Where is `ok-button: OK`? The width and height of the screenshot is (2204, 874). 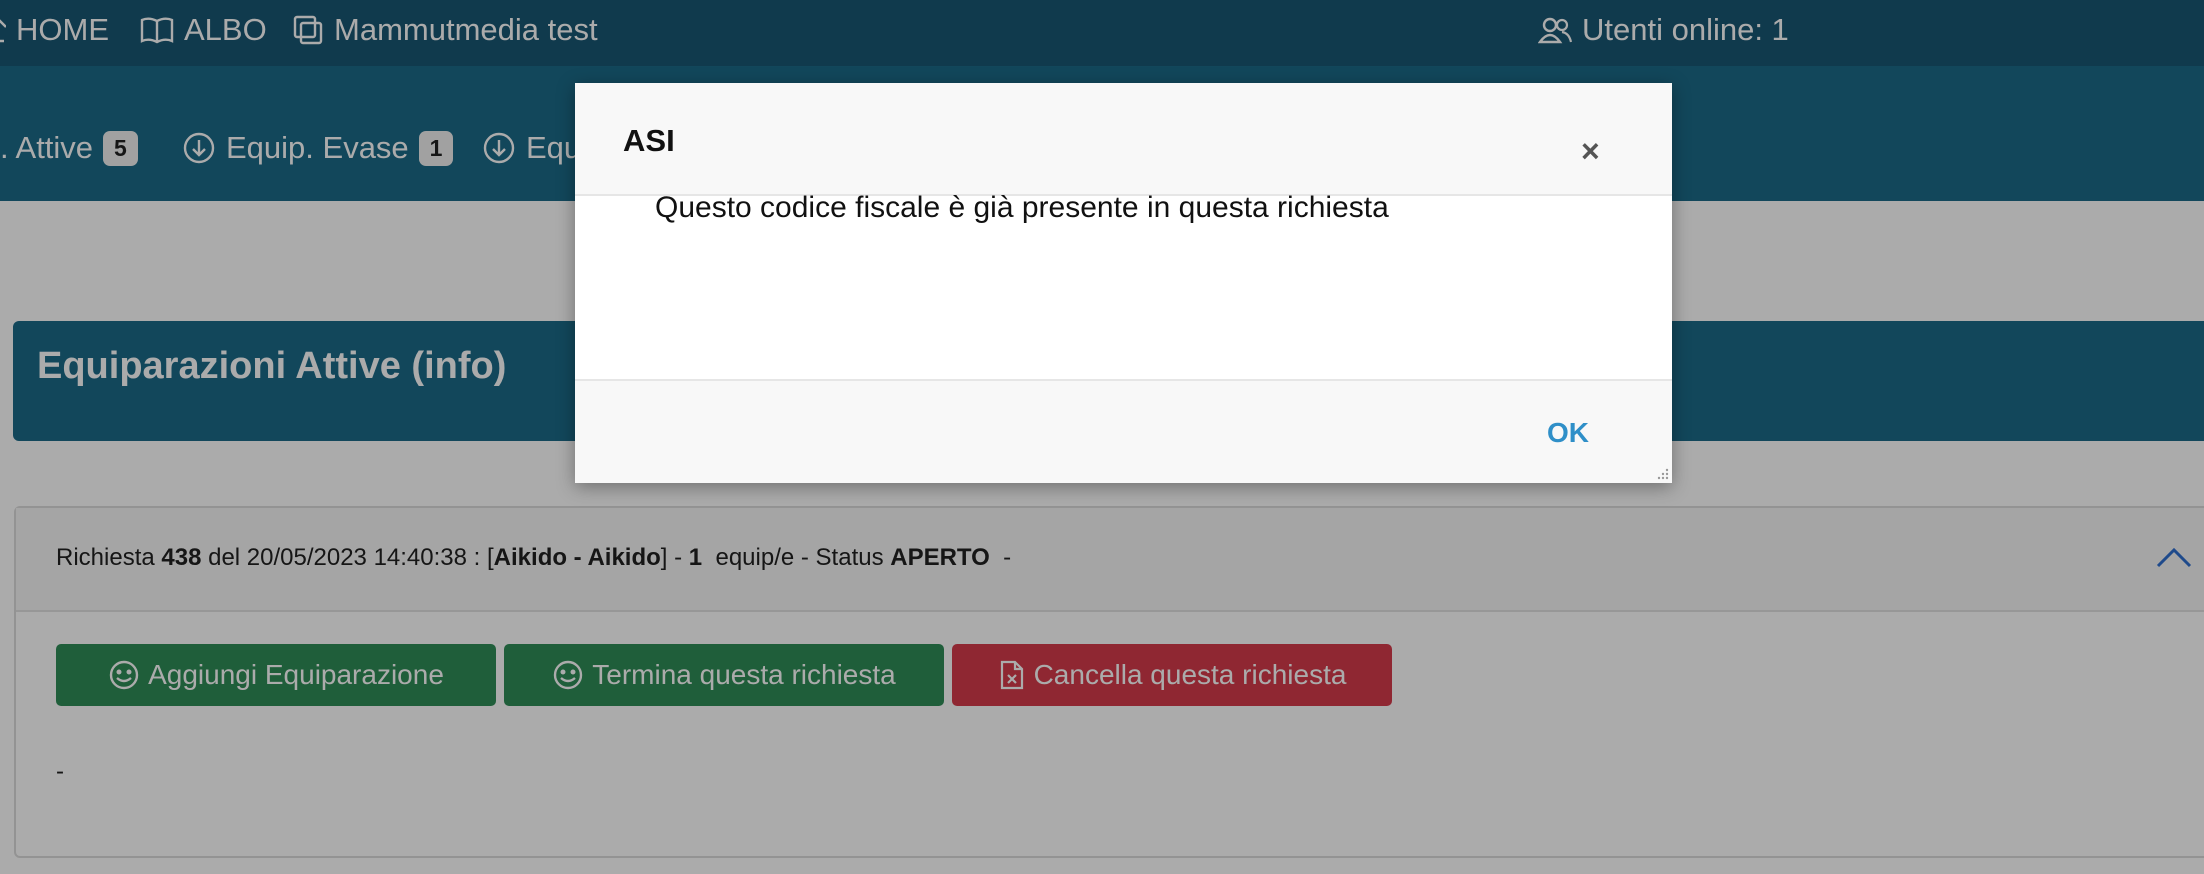
ok-button: OK is located at coordinates (1568, 433).